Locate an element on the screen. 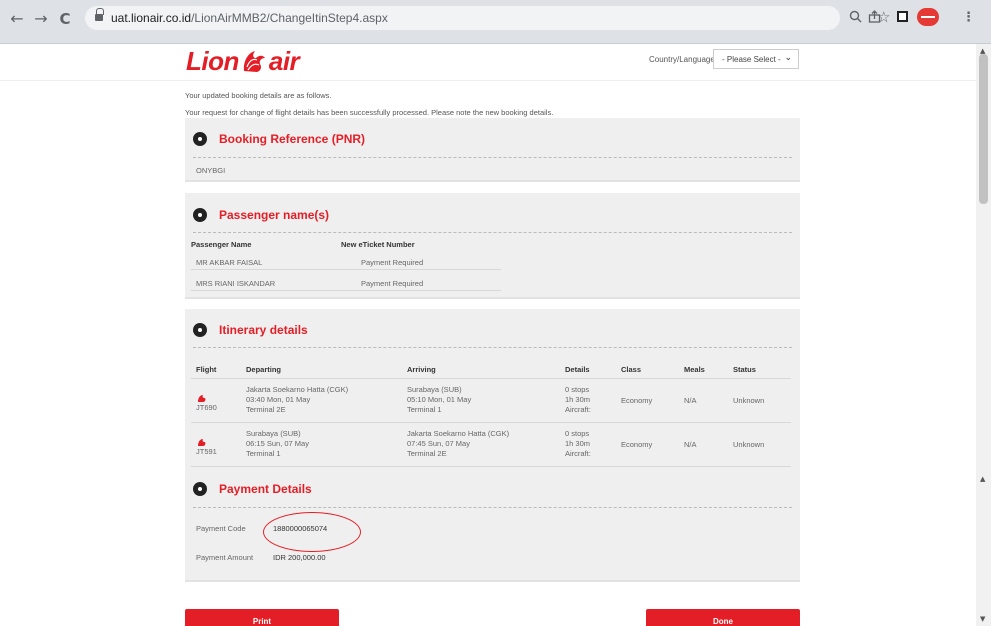 The width and height of the screenshot is (991, 626). done-button: Done is located at coordinates (723, 617).